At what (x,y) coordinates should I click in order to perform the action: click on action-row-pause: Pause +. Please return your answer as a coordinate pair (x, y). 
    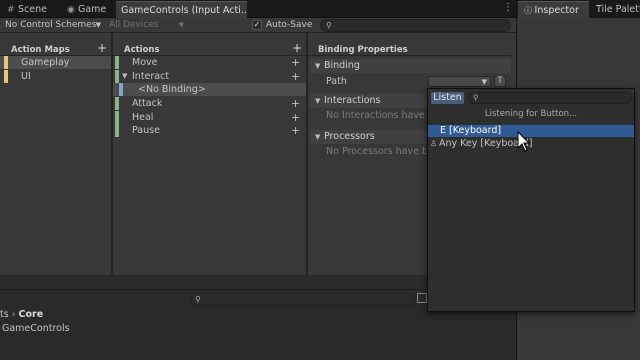
    Looking at the image, I should click on (209, 130).